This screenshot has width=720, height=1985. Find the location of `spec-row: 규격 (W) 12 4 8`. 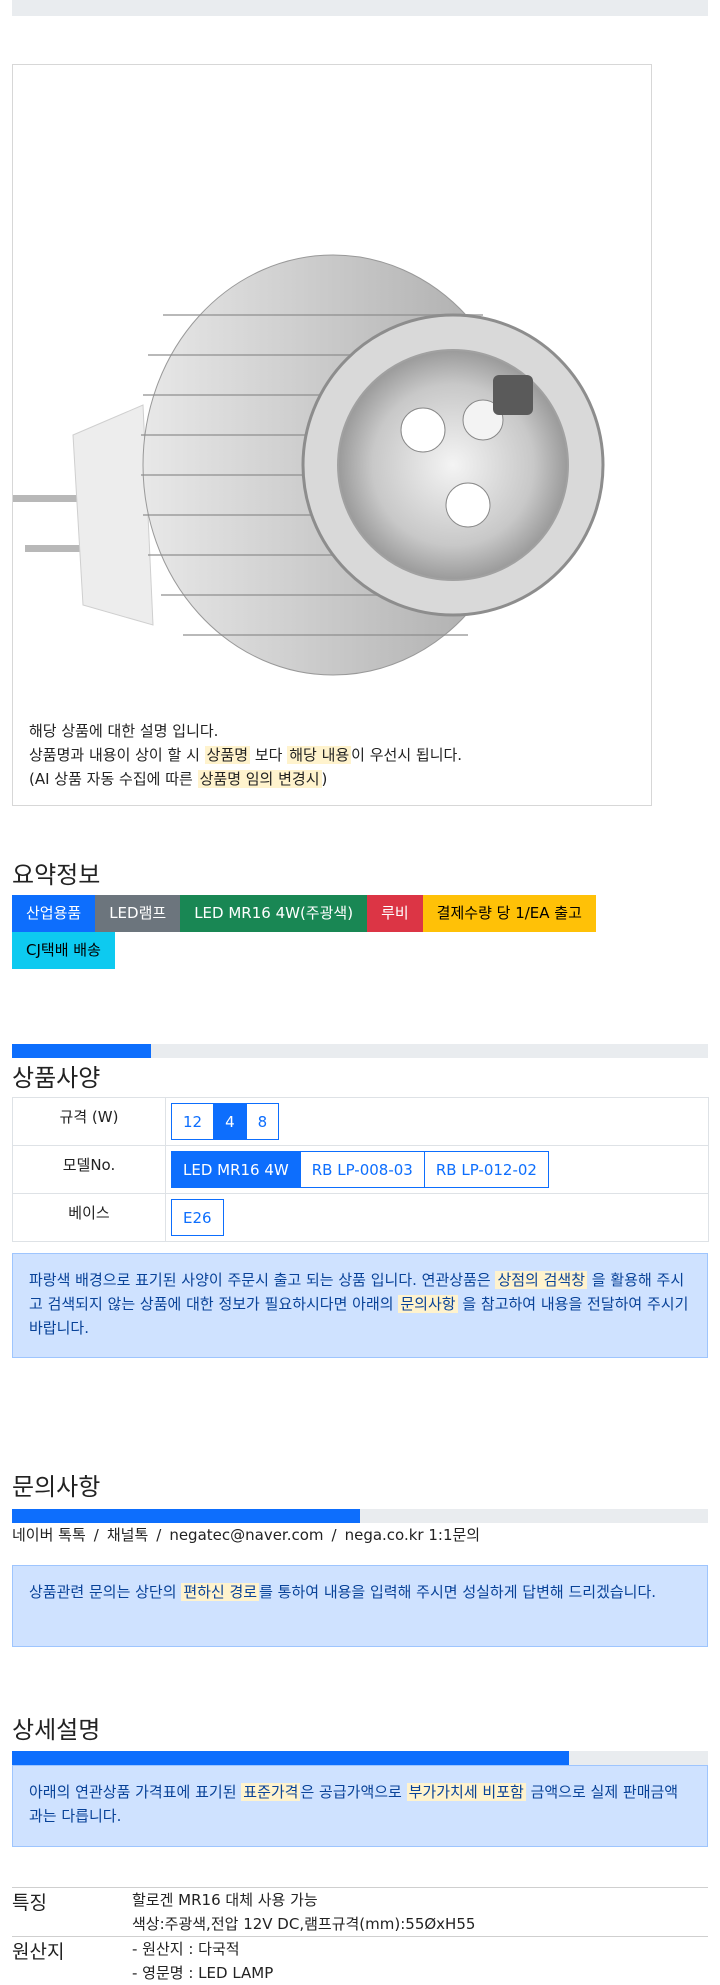

spec-row: 규격 (W) 12 4 8 is located at coordinates (360, 1121).